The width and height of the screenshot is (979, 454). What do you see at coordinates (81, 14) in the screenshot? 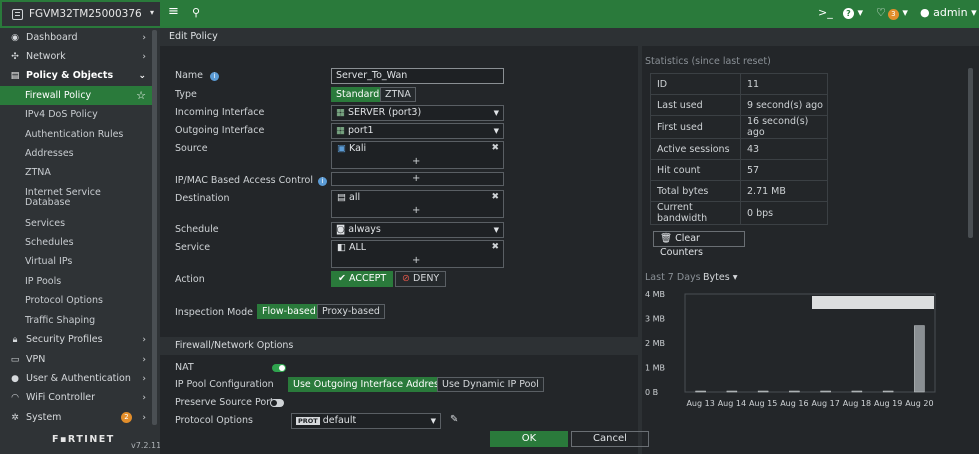
I see `device-selector: FGVM32TM25000376 ▾` at bounding box center [81, 14].